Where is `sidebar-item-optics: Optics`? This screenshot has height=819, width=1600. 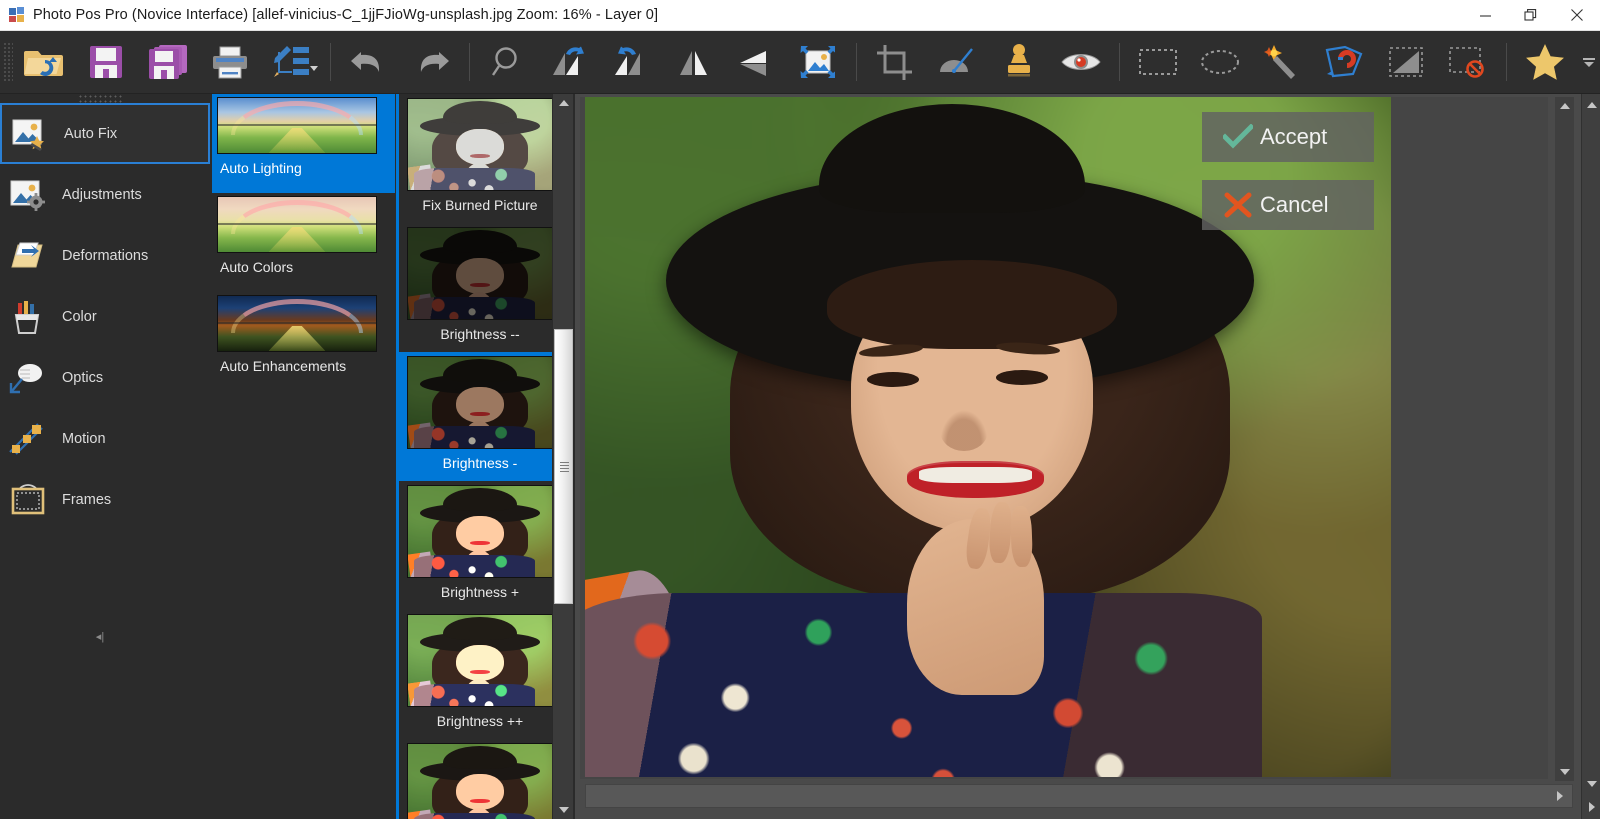
sidebar-item-optics: Optics is located at coordinates (105, 377).